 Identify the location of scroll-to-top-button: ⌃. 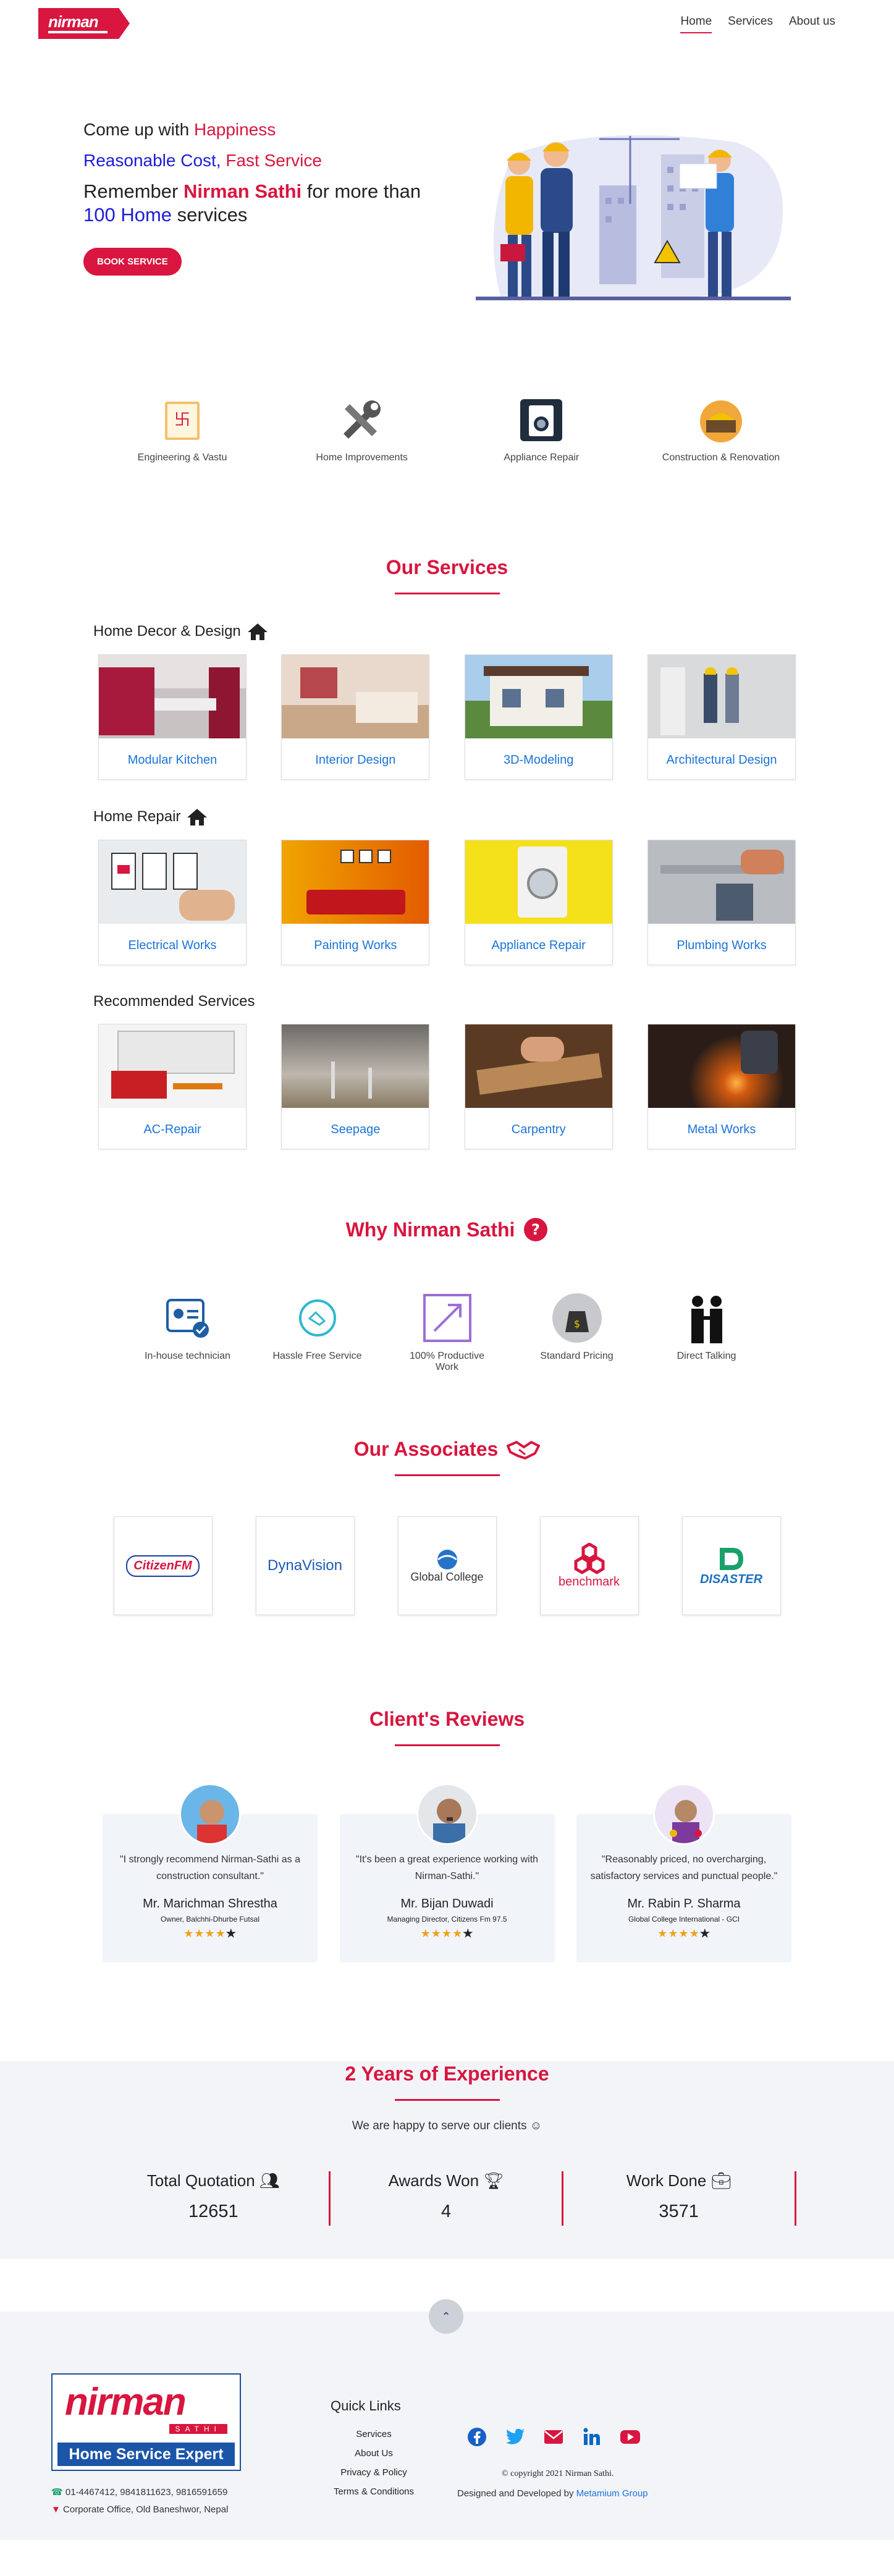
(446, 2316).